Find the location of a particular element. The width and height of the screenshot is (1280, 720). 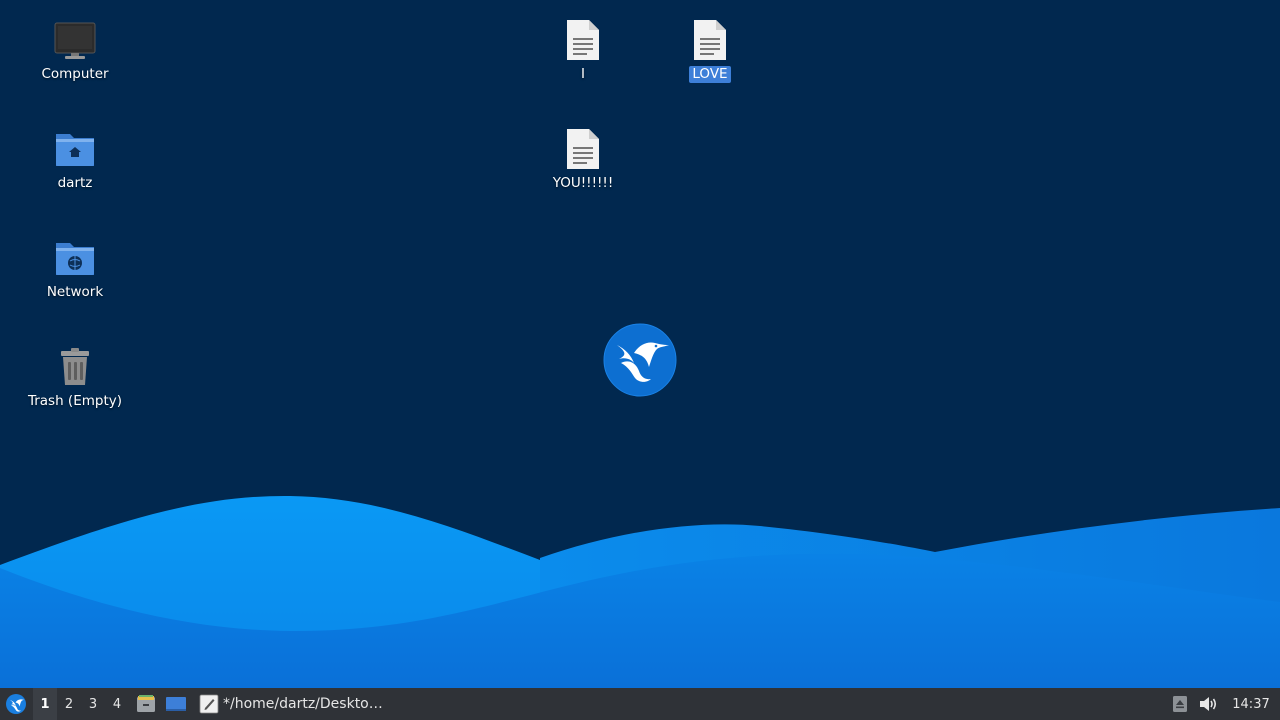

monitor-icon is located at coordinates (75, 40).